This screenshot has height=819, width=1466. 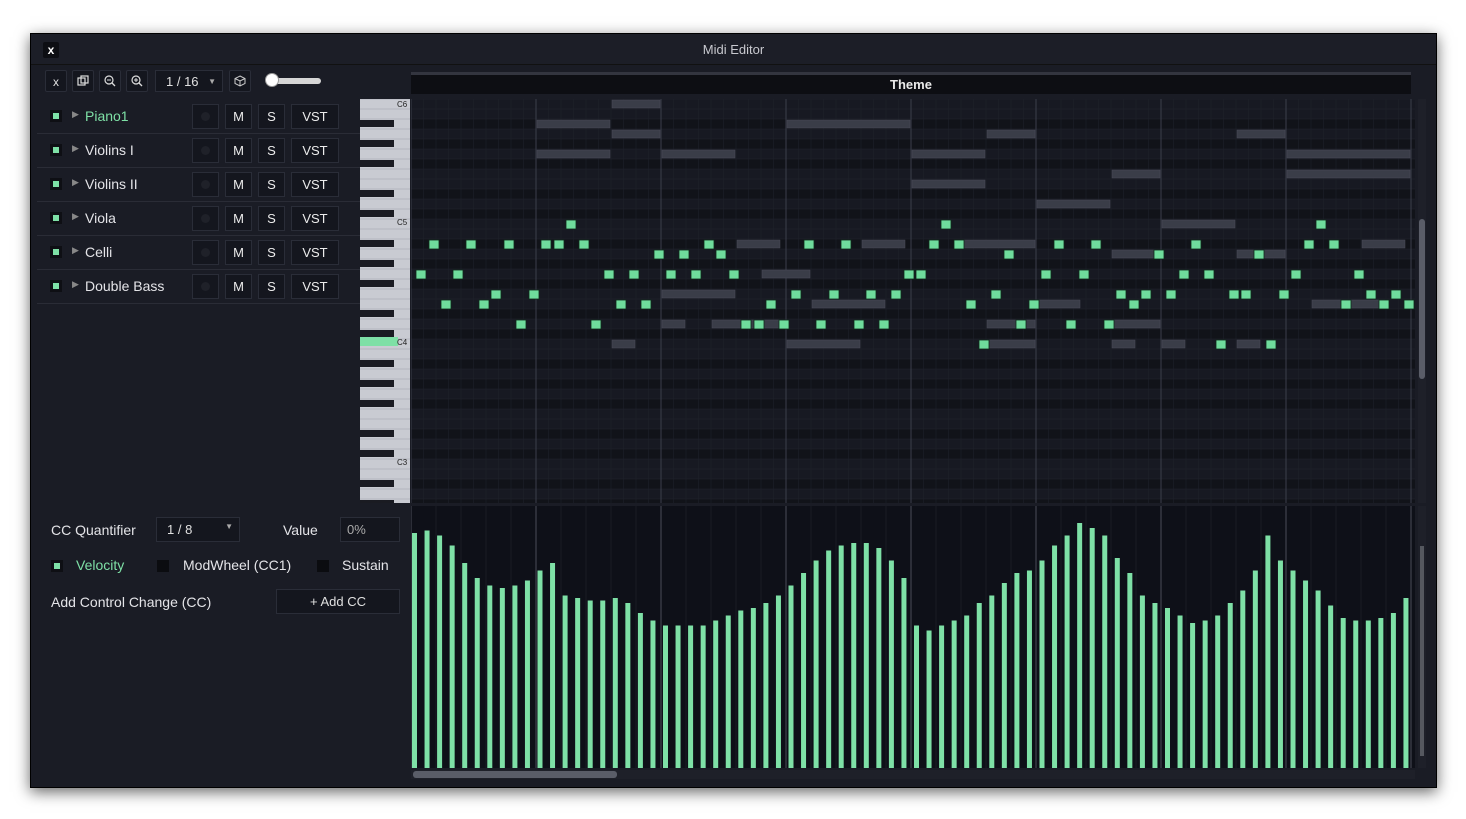 What do you see at coordinates (198, 287) in the screenshot?
I see `track-row: ▶ Double Bass M S VST` at bounding box center [198, 287].